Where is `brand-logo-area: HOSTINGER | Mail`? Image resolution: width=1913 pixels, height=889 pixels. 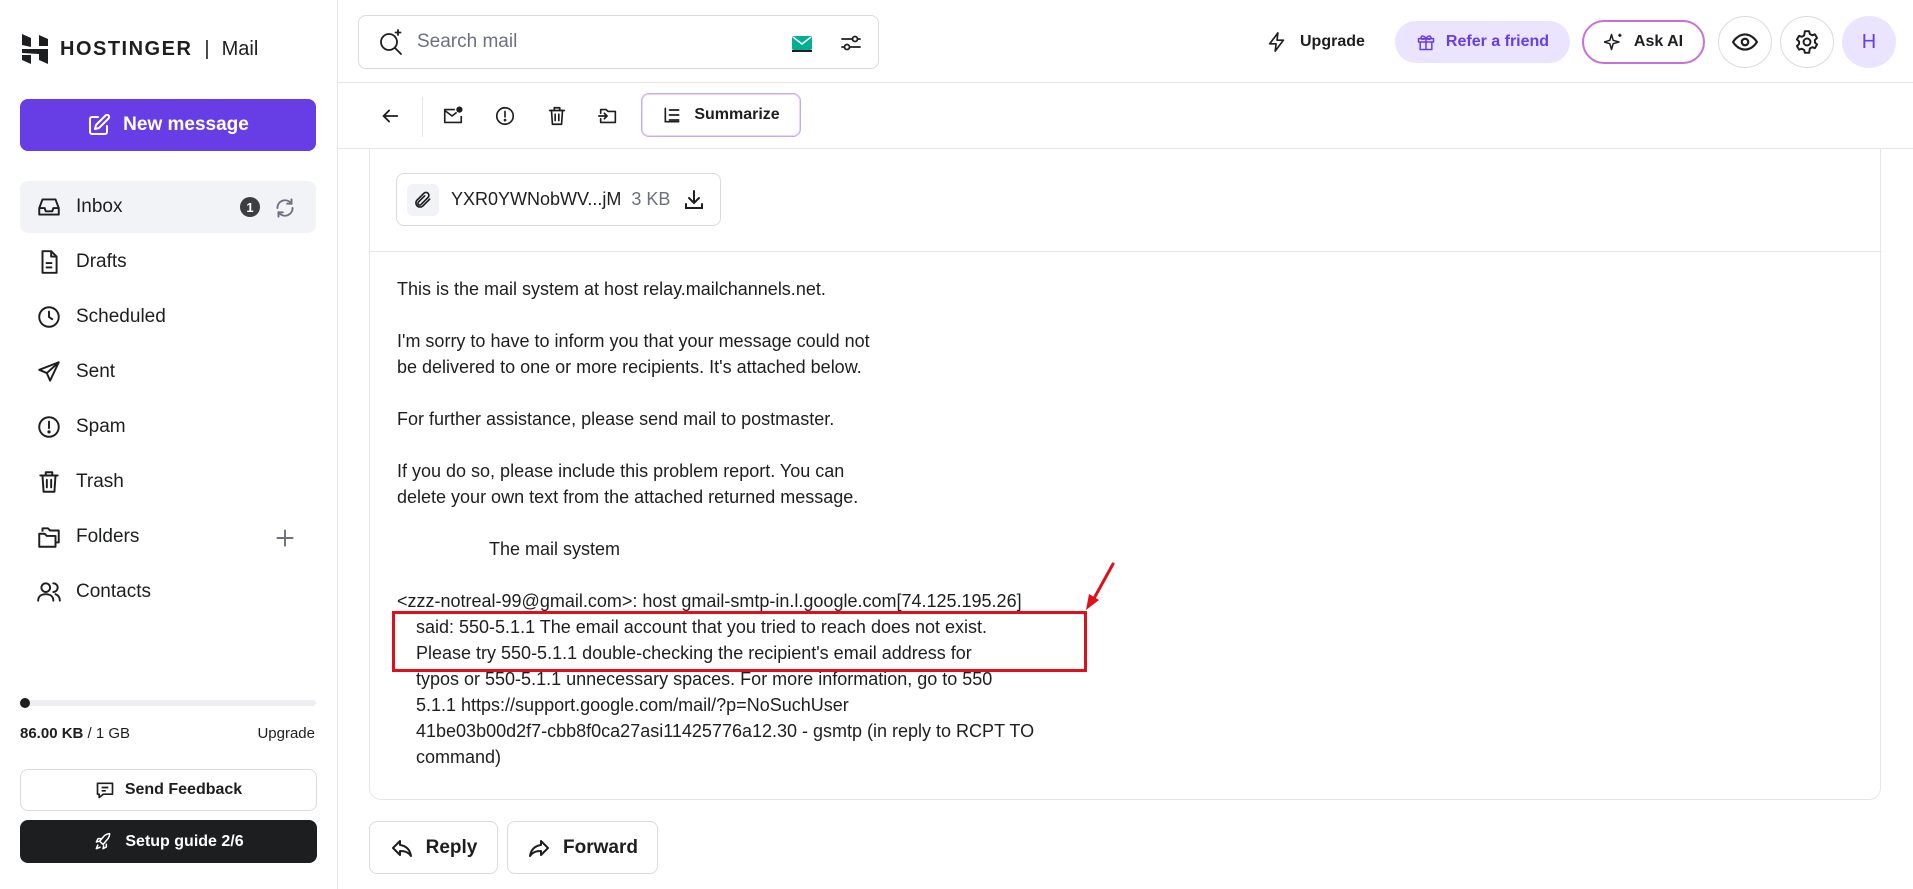
brand-logo-area: HOSTINGER | Mail is located at coordinates (139, 49).